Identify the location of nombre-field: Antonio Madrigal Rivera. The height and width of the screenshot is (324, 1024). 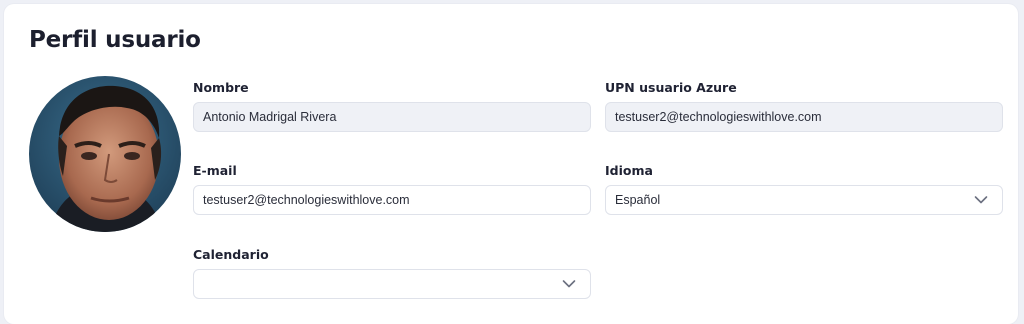
(392, 117).